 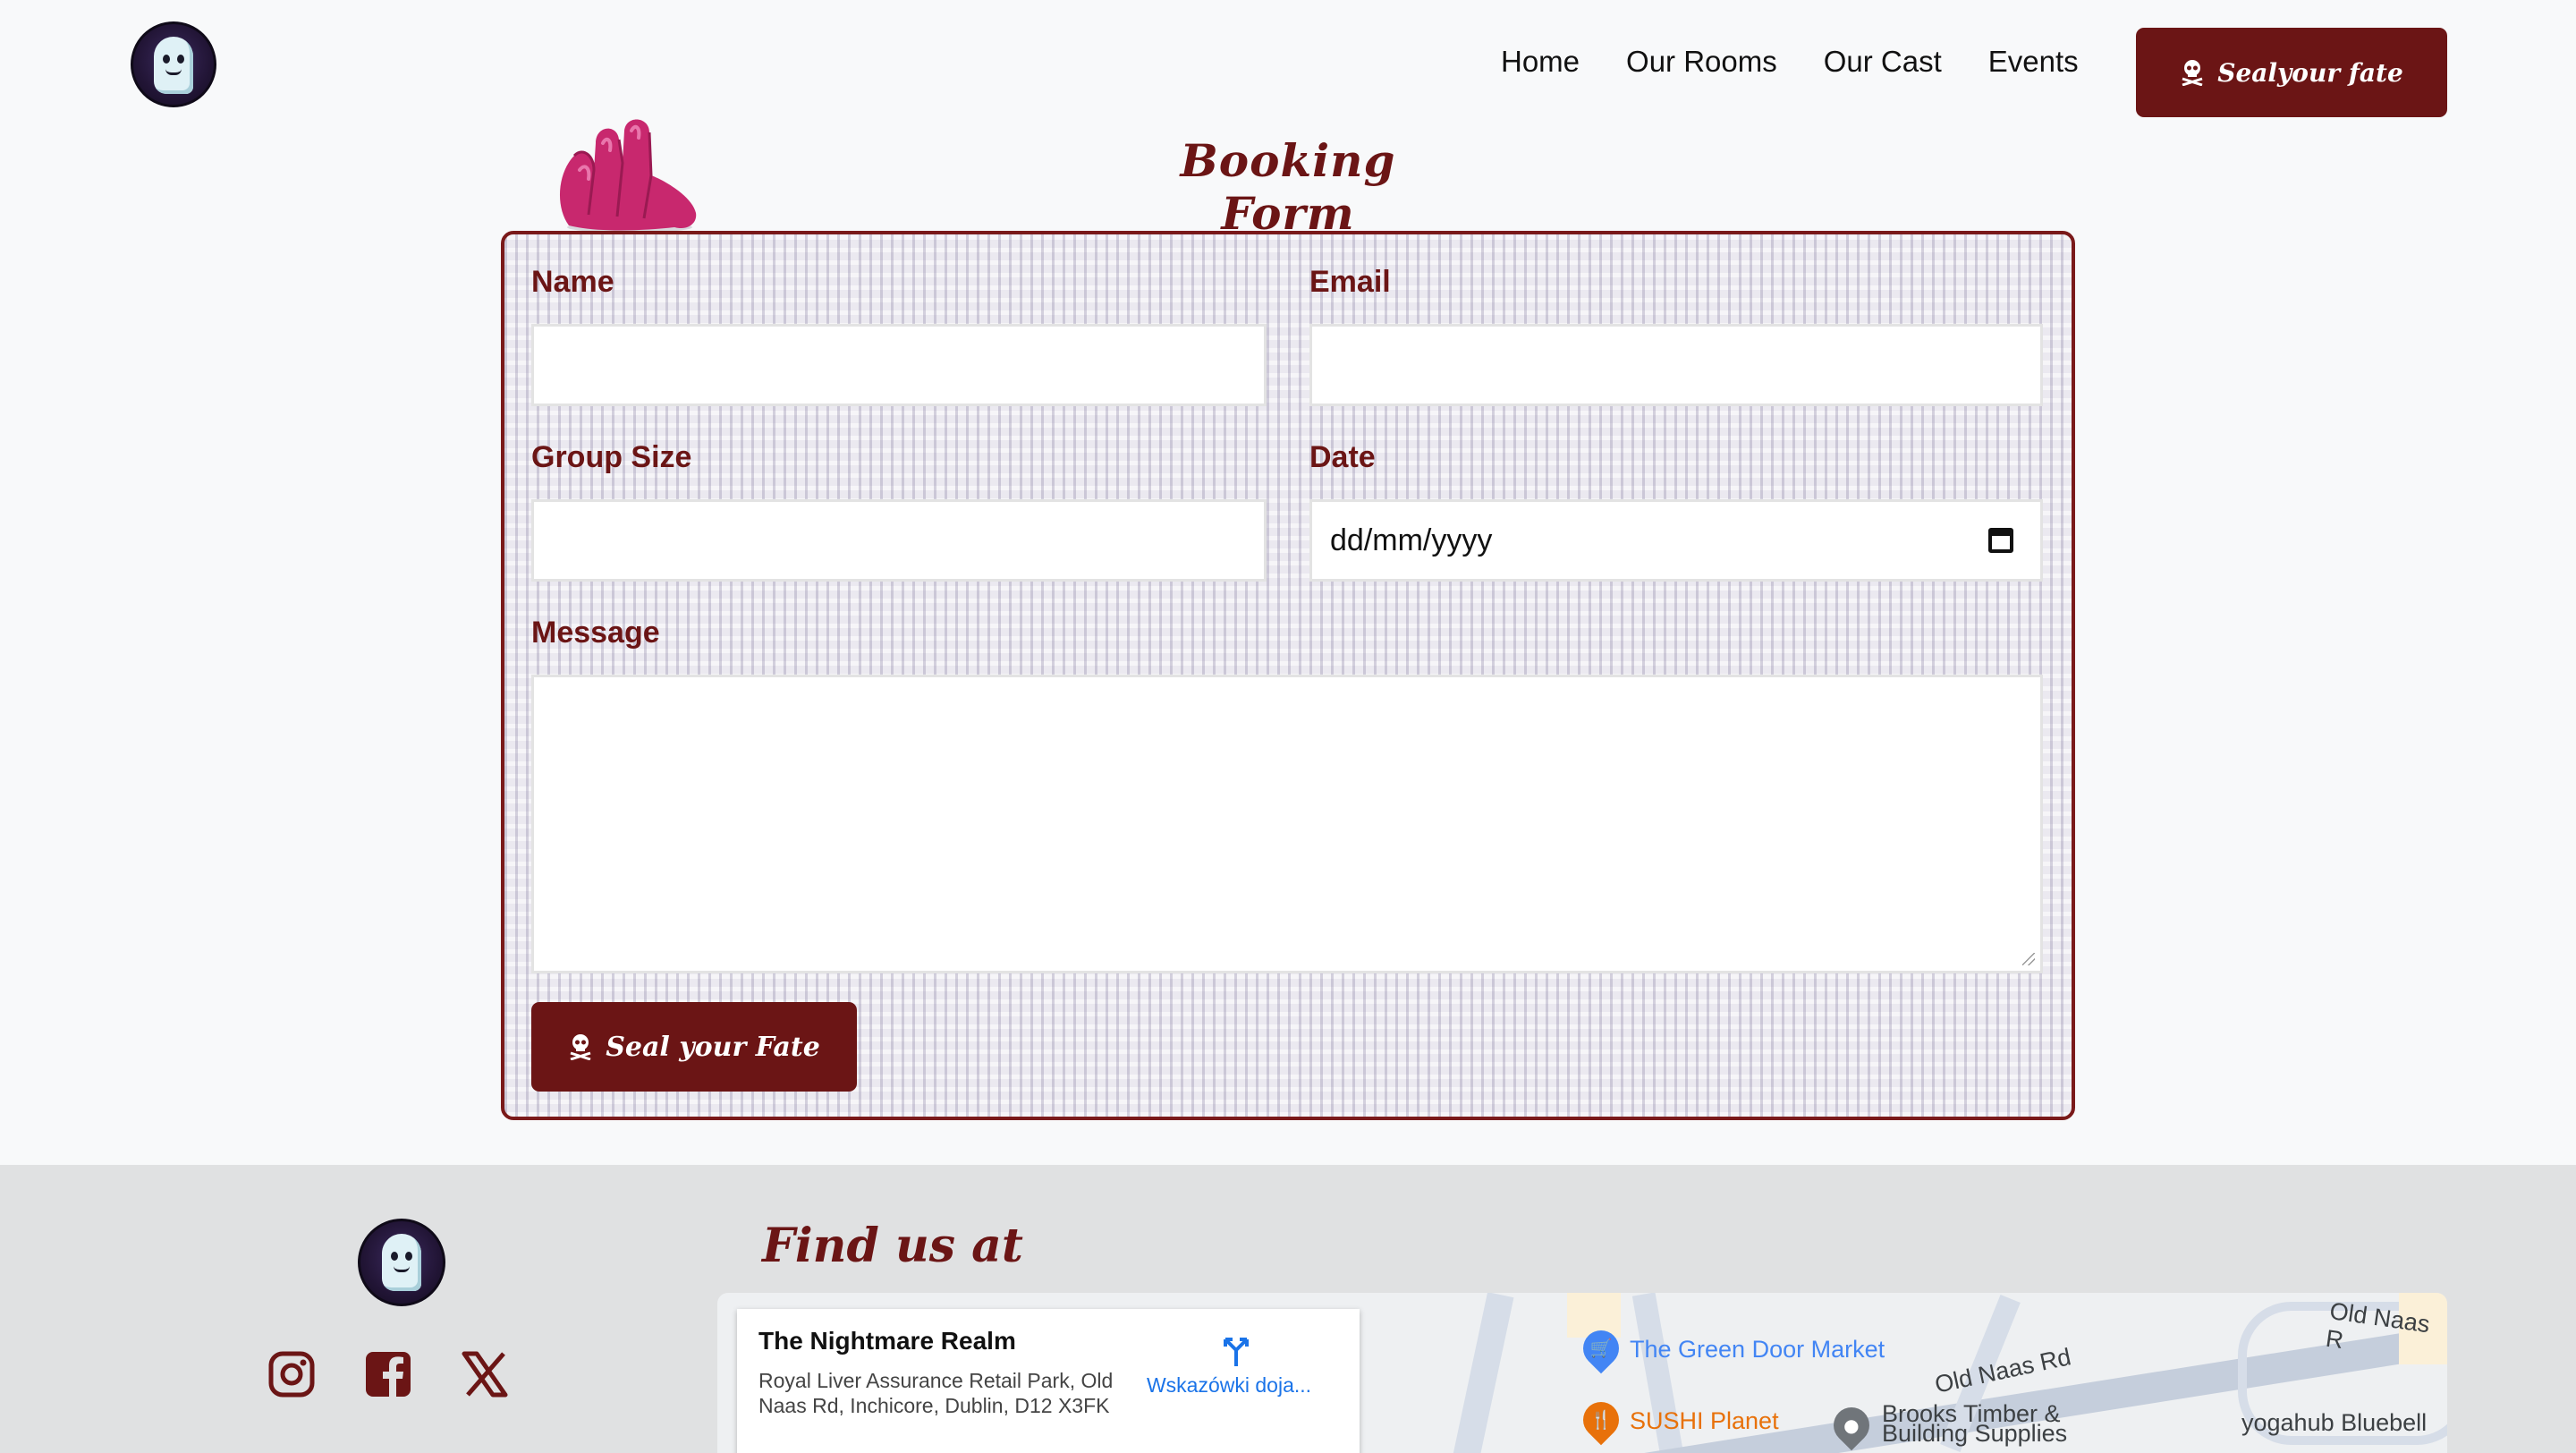 I want to click on calendar-icon, so click(x=2000, y=540).